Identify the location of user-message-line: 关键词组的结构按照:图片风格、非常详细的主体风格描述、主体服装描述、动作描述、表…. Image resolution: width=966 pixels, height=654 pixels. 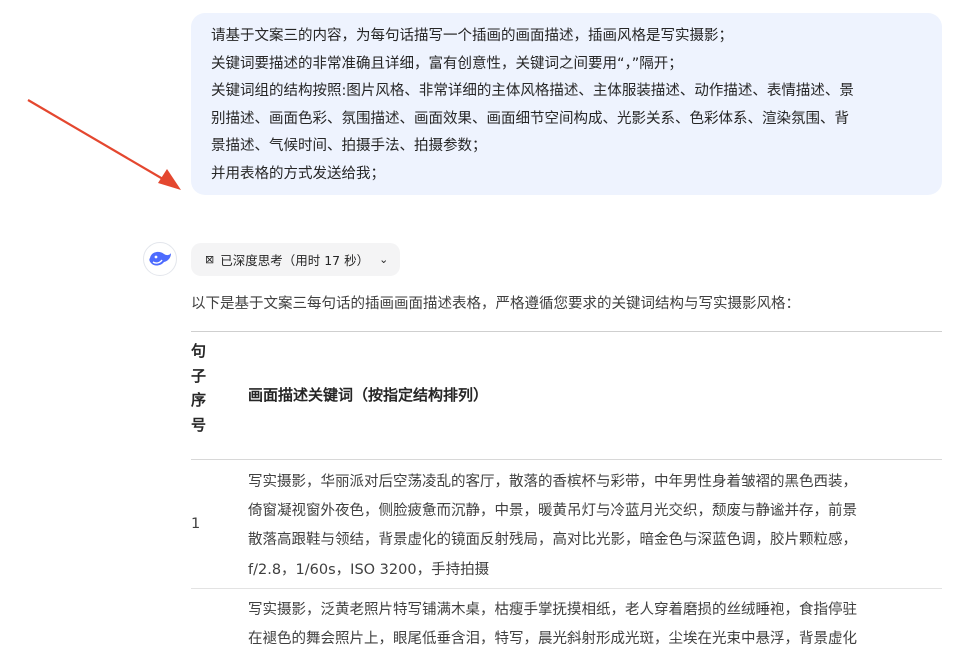
(532, 91).